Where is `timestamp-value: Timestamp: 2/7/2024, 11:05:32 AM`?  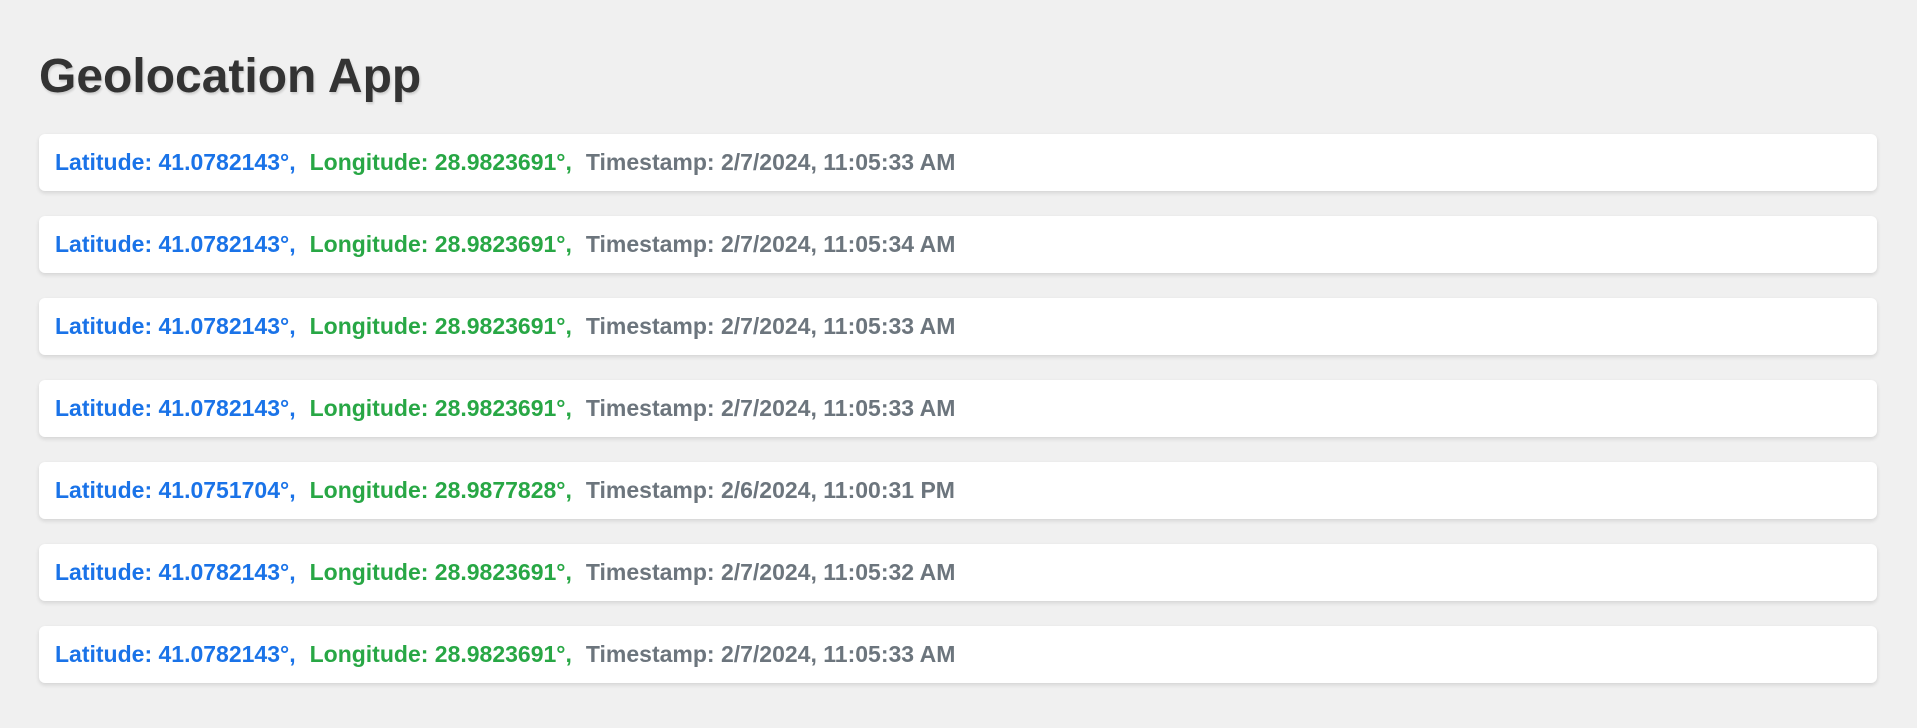 timestamp-value: Timestamp: 2/7/2024, 11:05:32 AM is located at coordinates (770, 572).